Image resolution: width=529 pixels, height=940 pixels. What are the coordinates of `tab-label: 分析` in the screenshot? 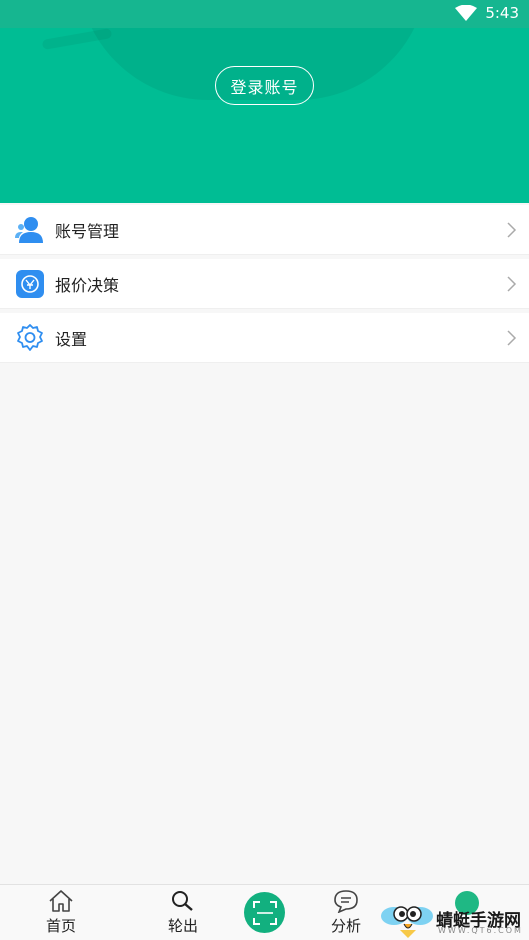 It's located at (345, 926).